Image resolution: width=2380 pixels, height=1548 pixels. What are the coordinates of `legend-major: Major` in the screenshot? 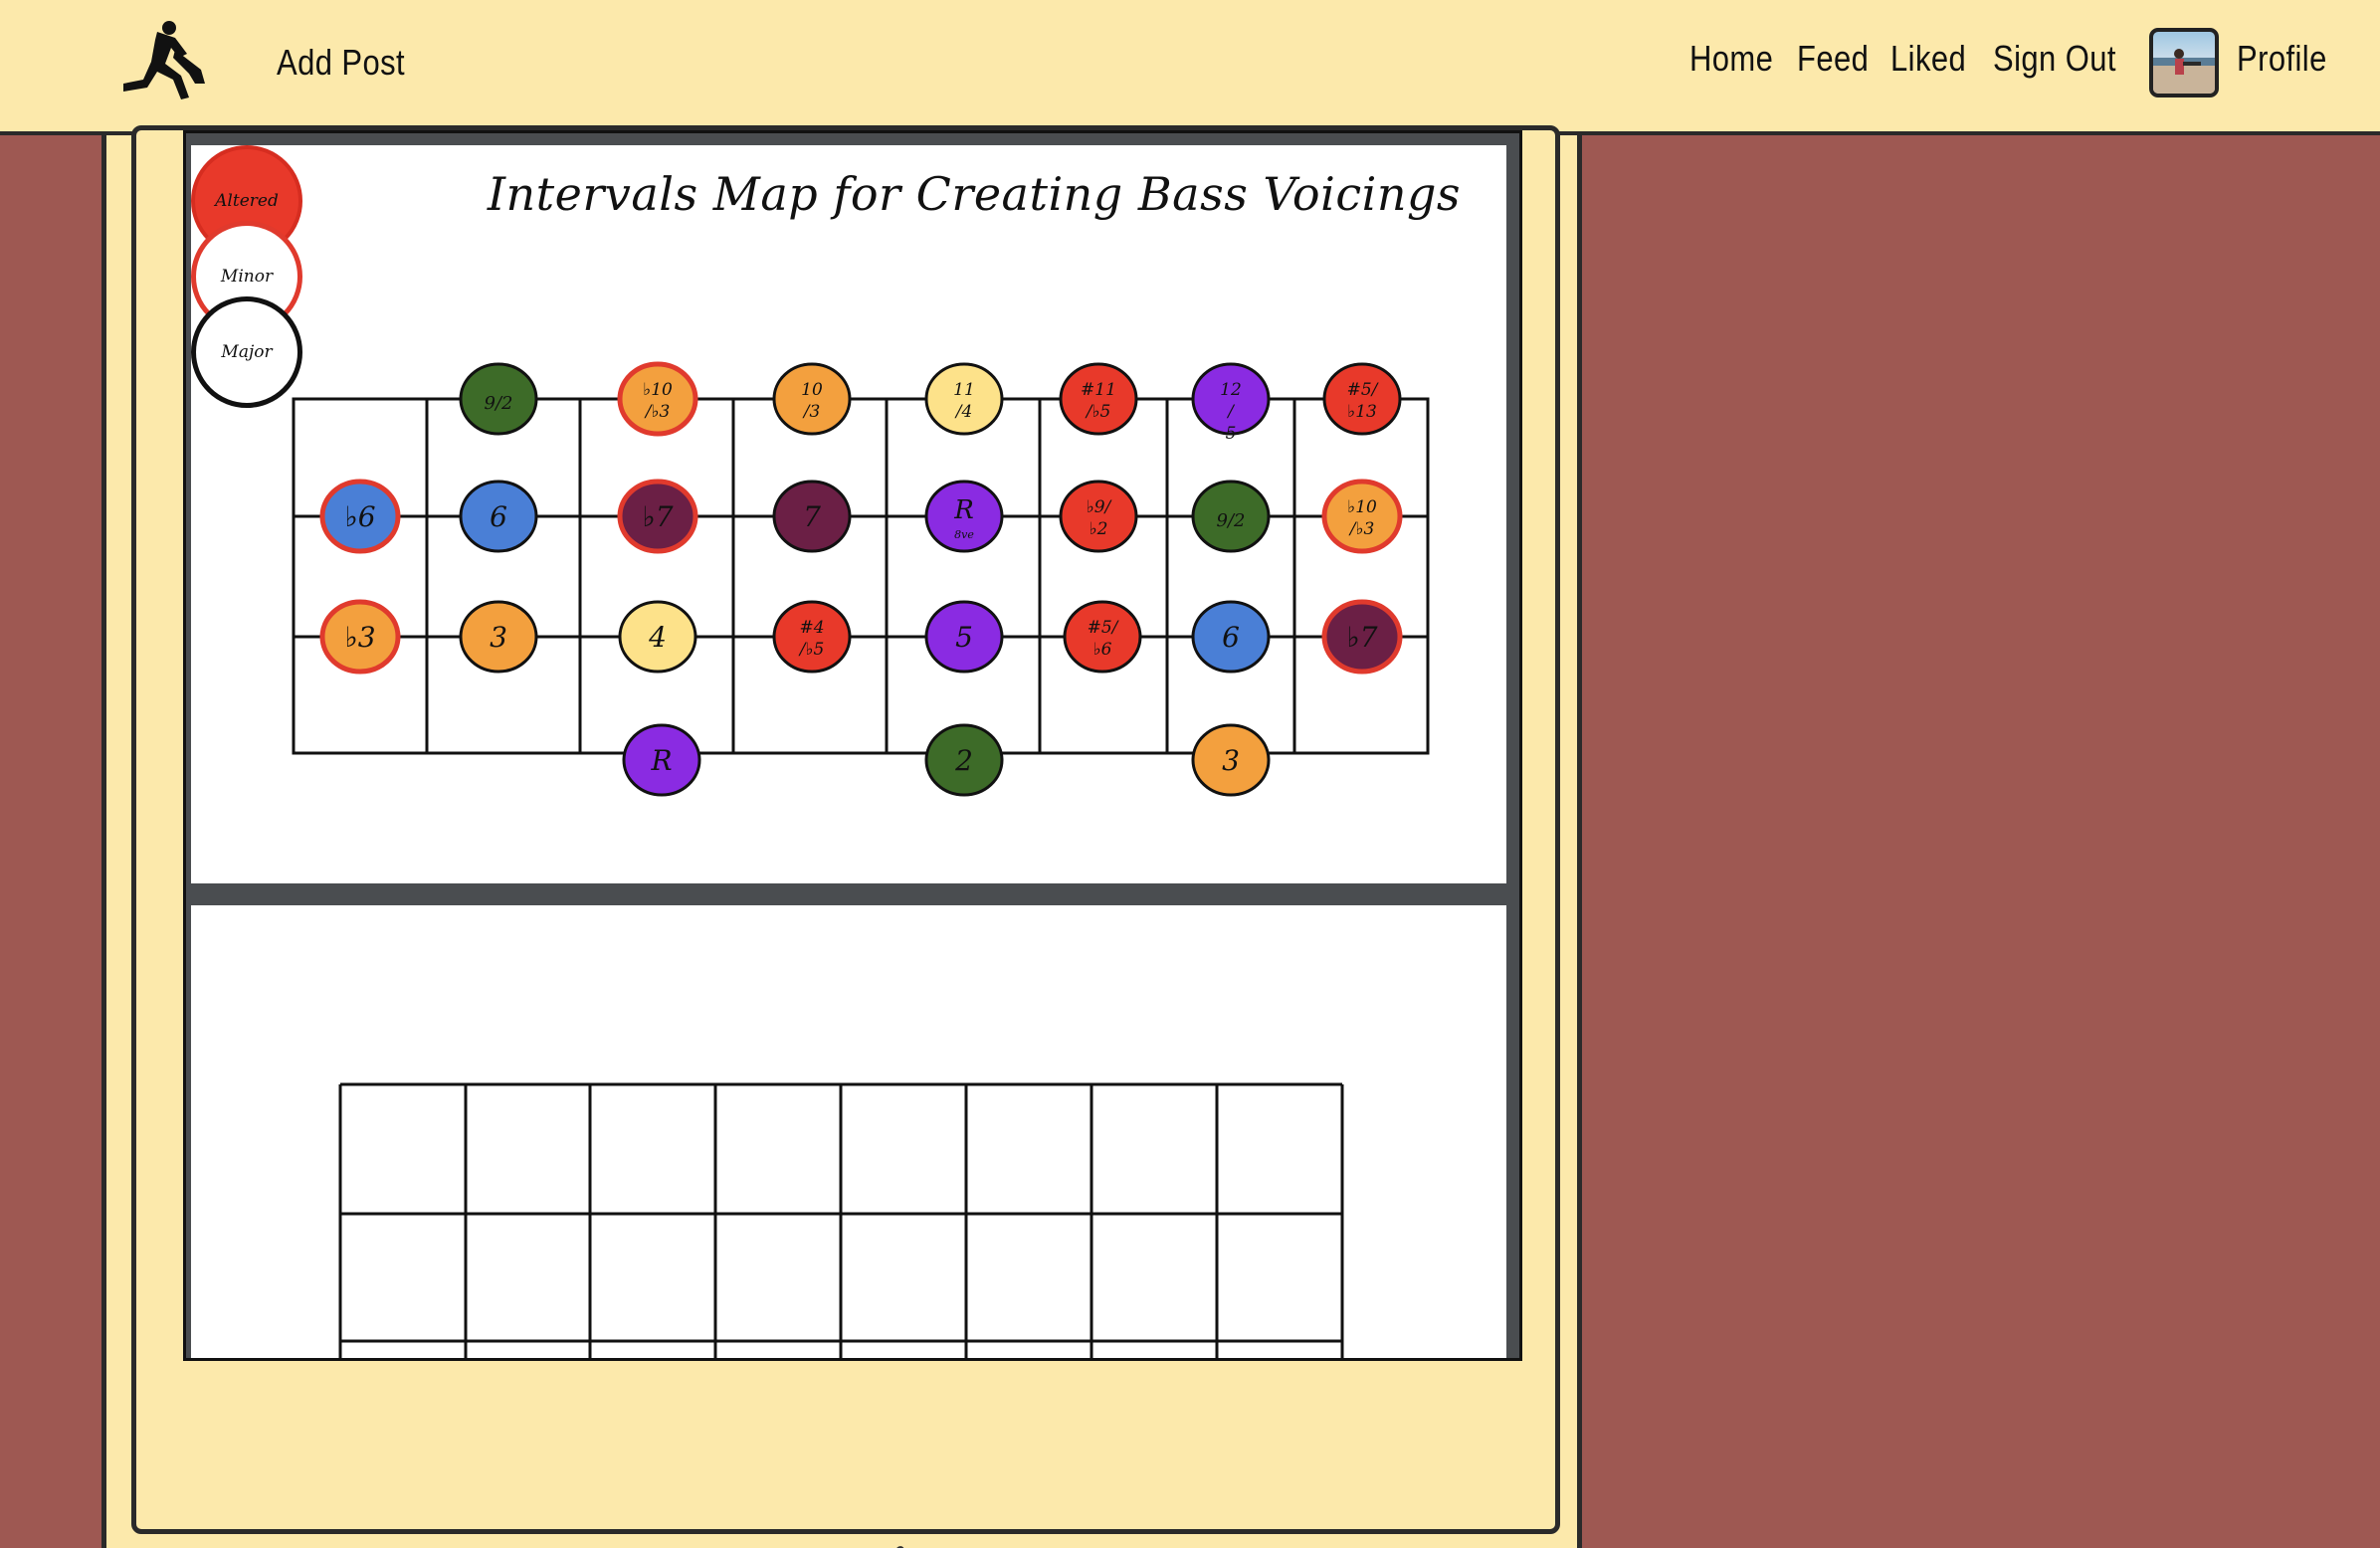 It's located at (246, 352).